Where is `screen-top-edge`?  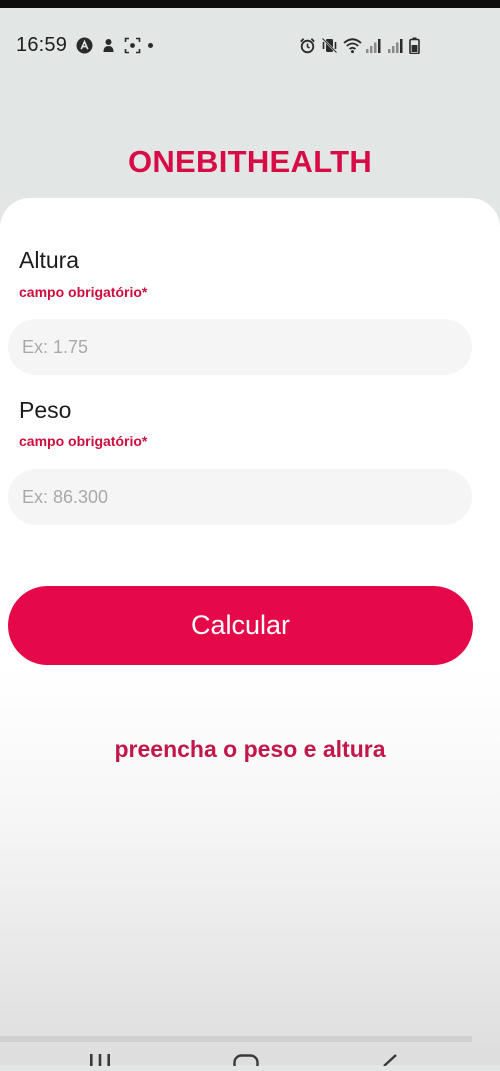
screen-top-edge is located at coordinates (250, 4).